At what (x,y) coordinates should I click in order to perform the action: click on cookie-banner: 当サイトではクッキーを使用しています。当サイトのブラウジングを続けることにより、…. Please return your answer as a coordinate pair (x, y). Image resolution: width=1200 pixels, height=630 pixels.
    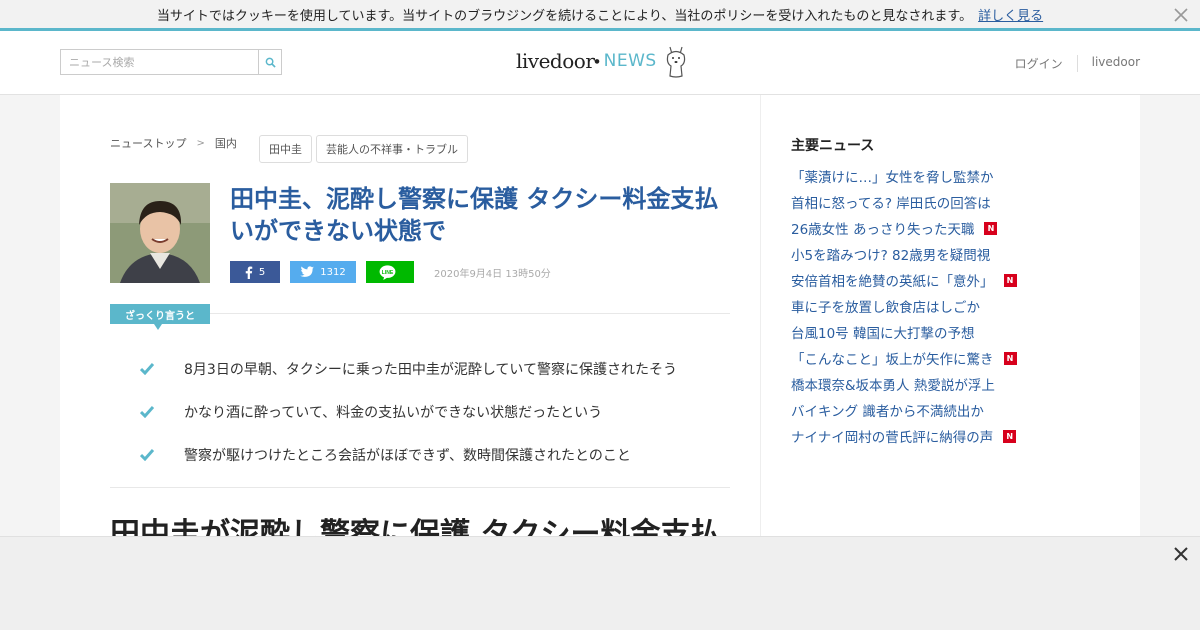
    Looking at the image, I should click on (600, 15).